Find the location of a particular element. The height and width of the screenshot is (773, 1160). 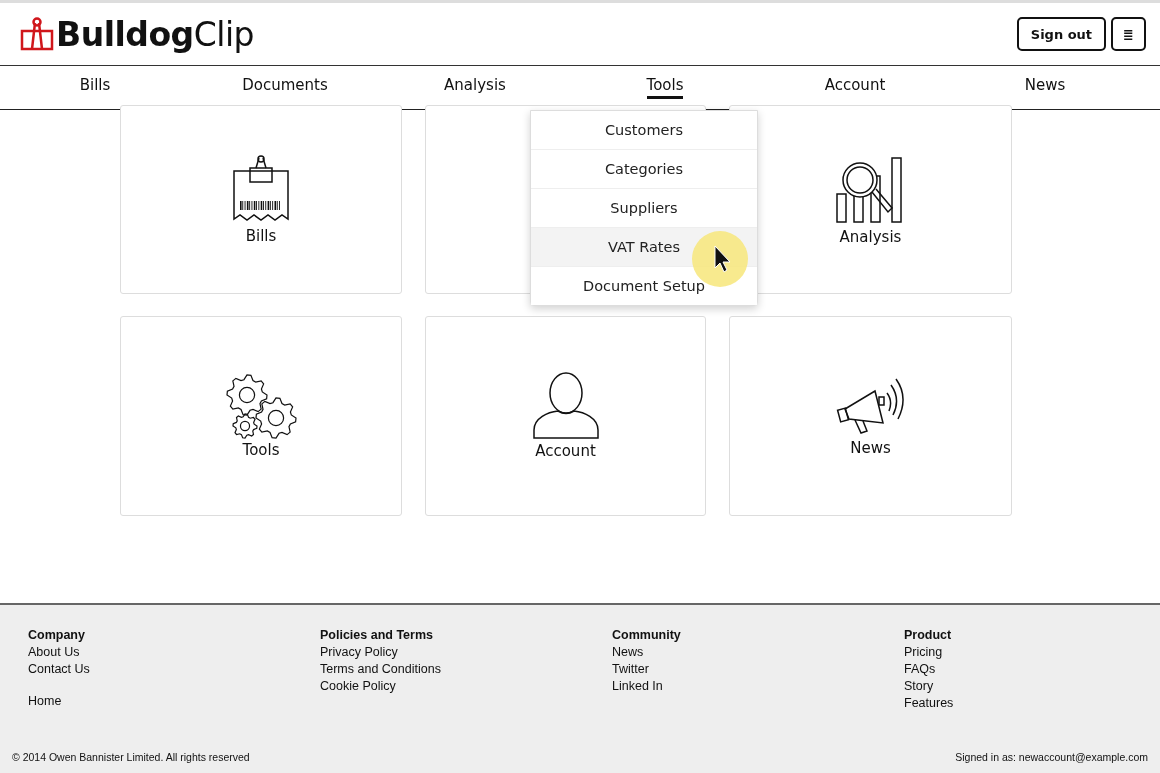

nav-item: Bills is located at coordinates (95, 87).